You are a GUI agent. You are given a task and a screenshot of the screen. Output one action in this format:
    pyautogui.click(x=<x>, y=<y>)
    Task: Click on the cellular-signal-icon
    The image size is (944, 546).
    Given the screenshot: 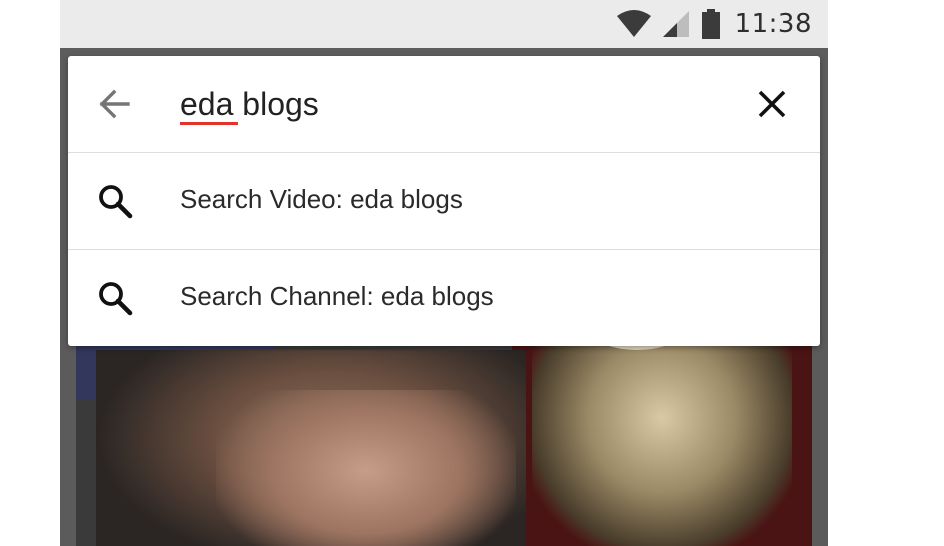 What is the action you would take?
    pyautogui.click(x=675, y=24)
    